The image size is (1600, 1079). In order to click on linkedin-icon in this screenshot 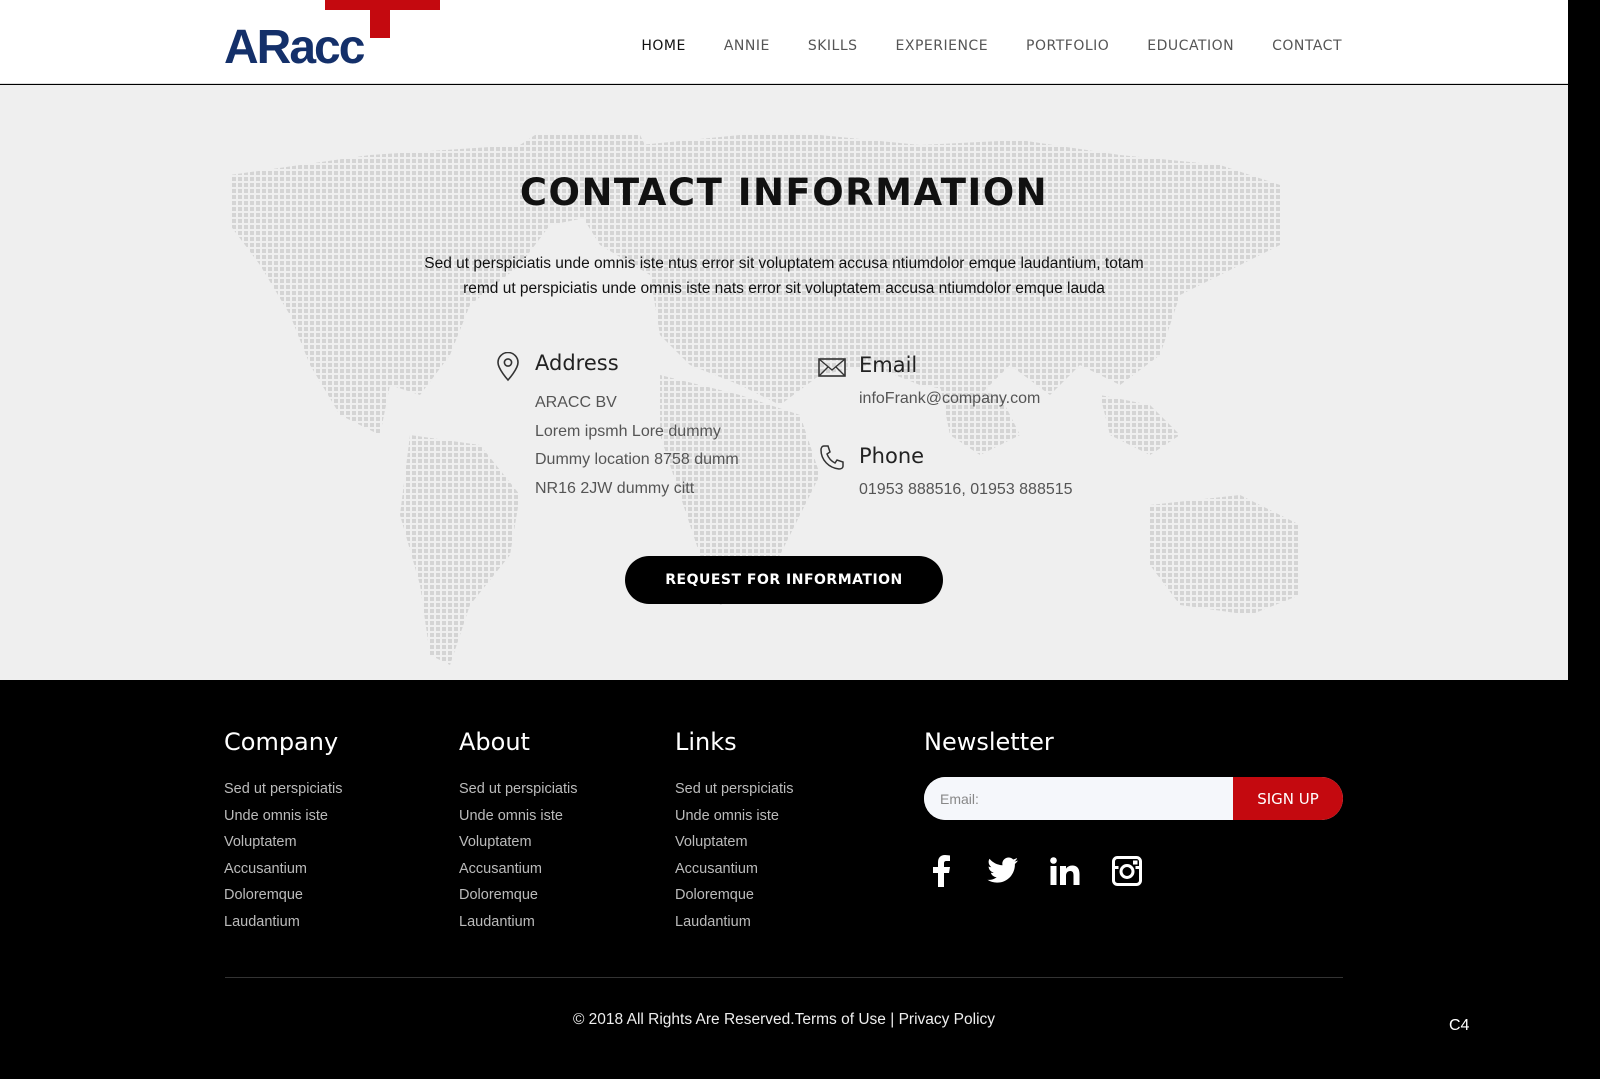, I will do `click(1065, 871)`.